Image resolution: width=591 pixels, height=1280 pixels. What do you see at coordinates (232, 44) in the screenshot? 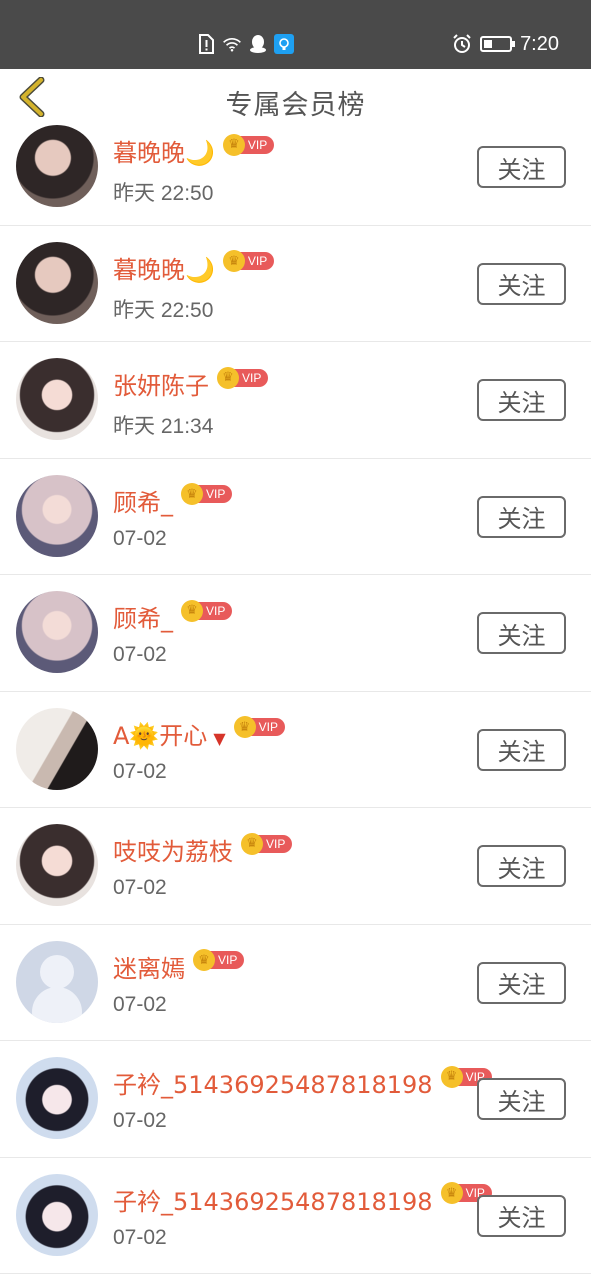
I see `wifi-icon` at bounding box center [232, 44].